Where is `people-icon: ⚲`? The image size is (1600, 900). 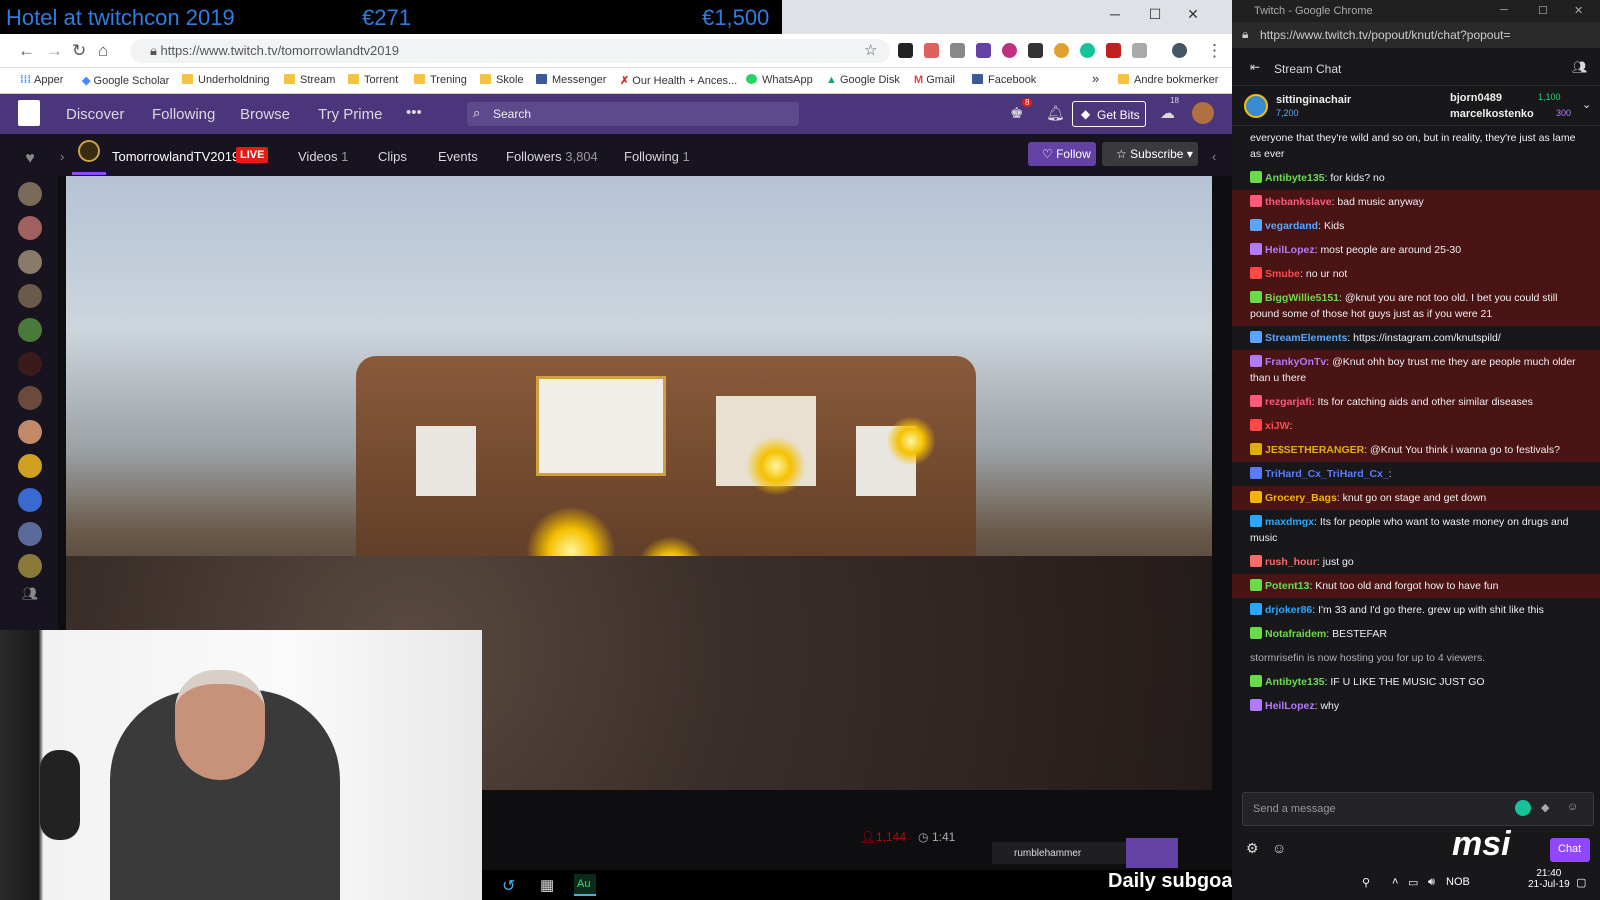
people-icon: ⚲ is located at coordinates (1366, 882).